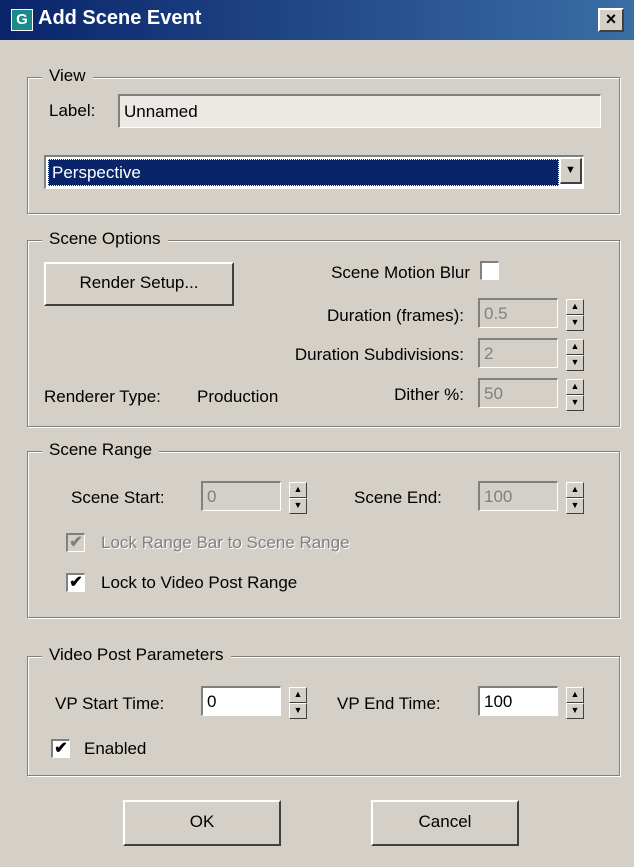  What do you see at coordinates (518, 313) in the screenshot?
I see `duration-input: 0.5` at bounding box center [518, 313].